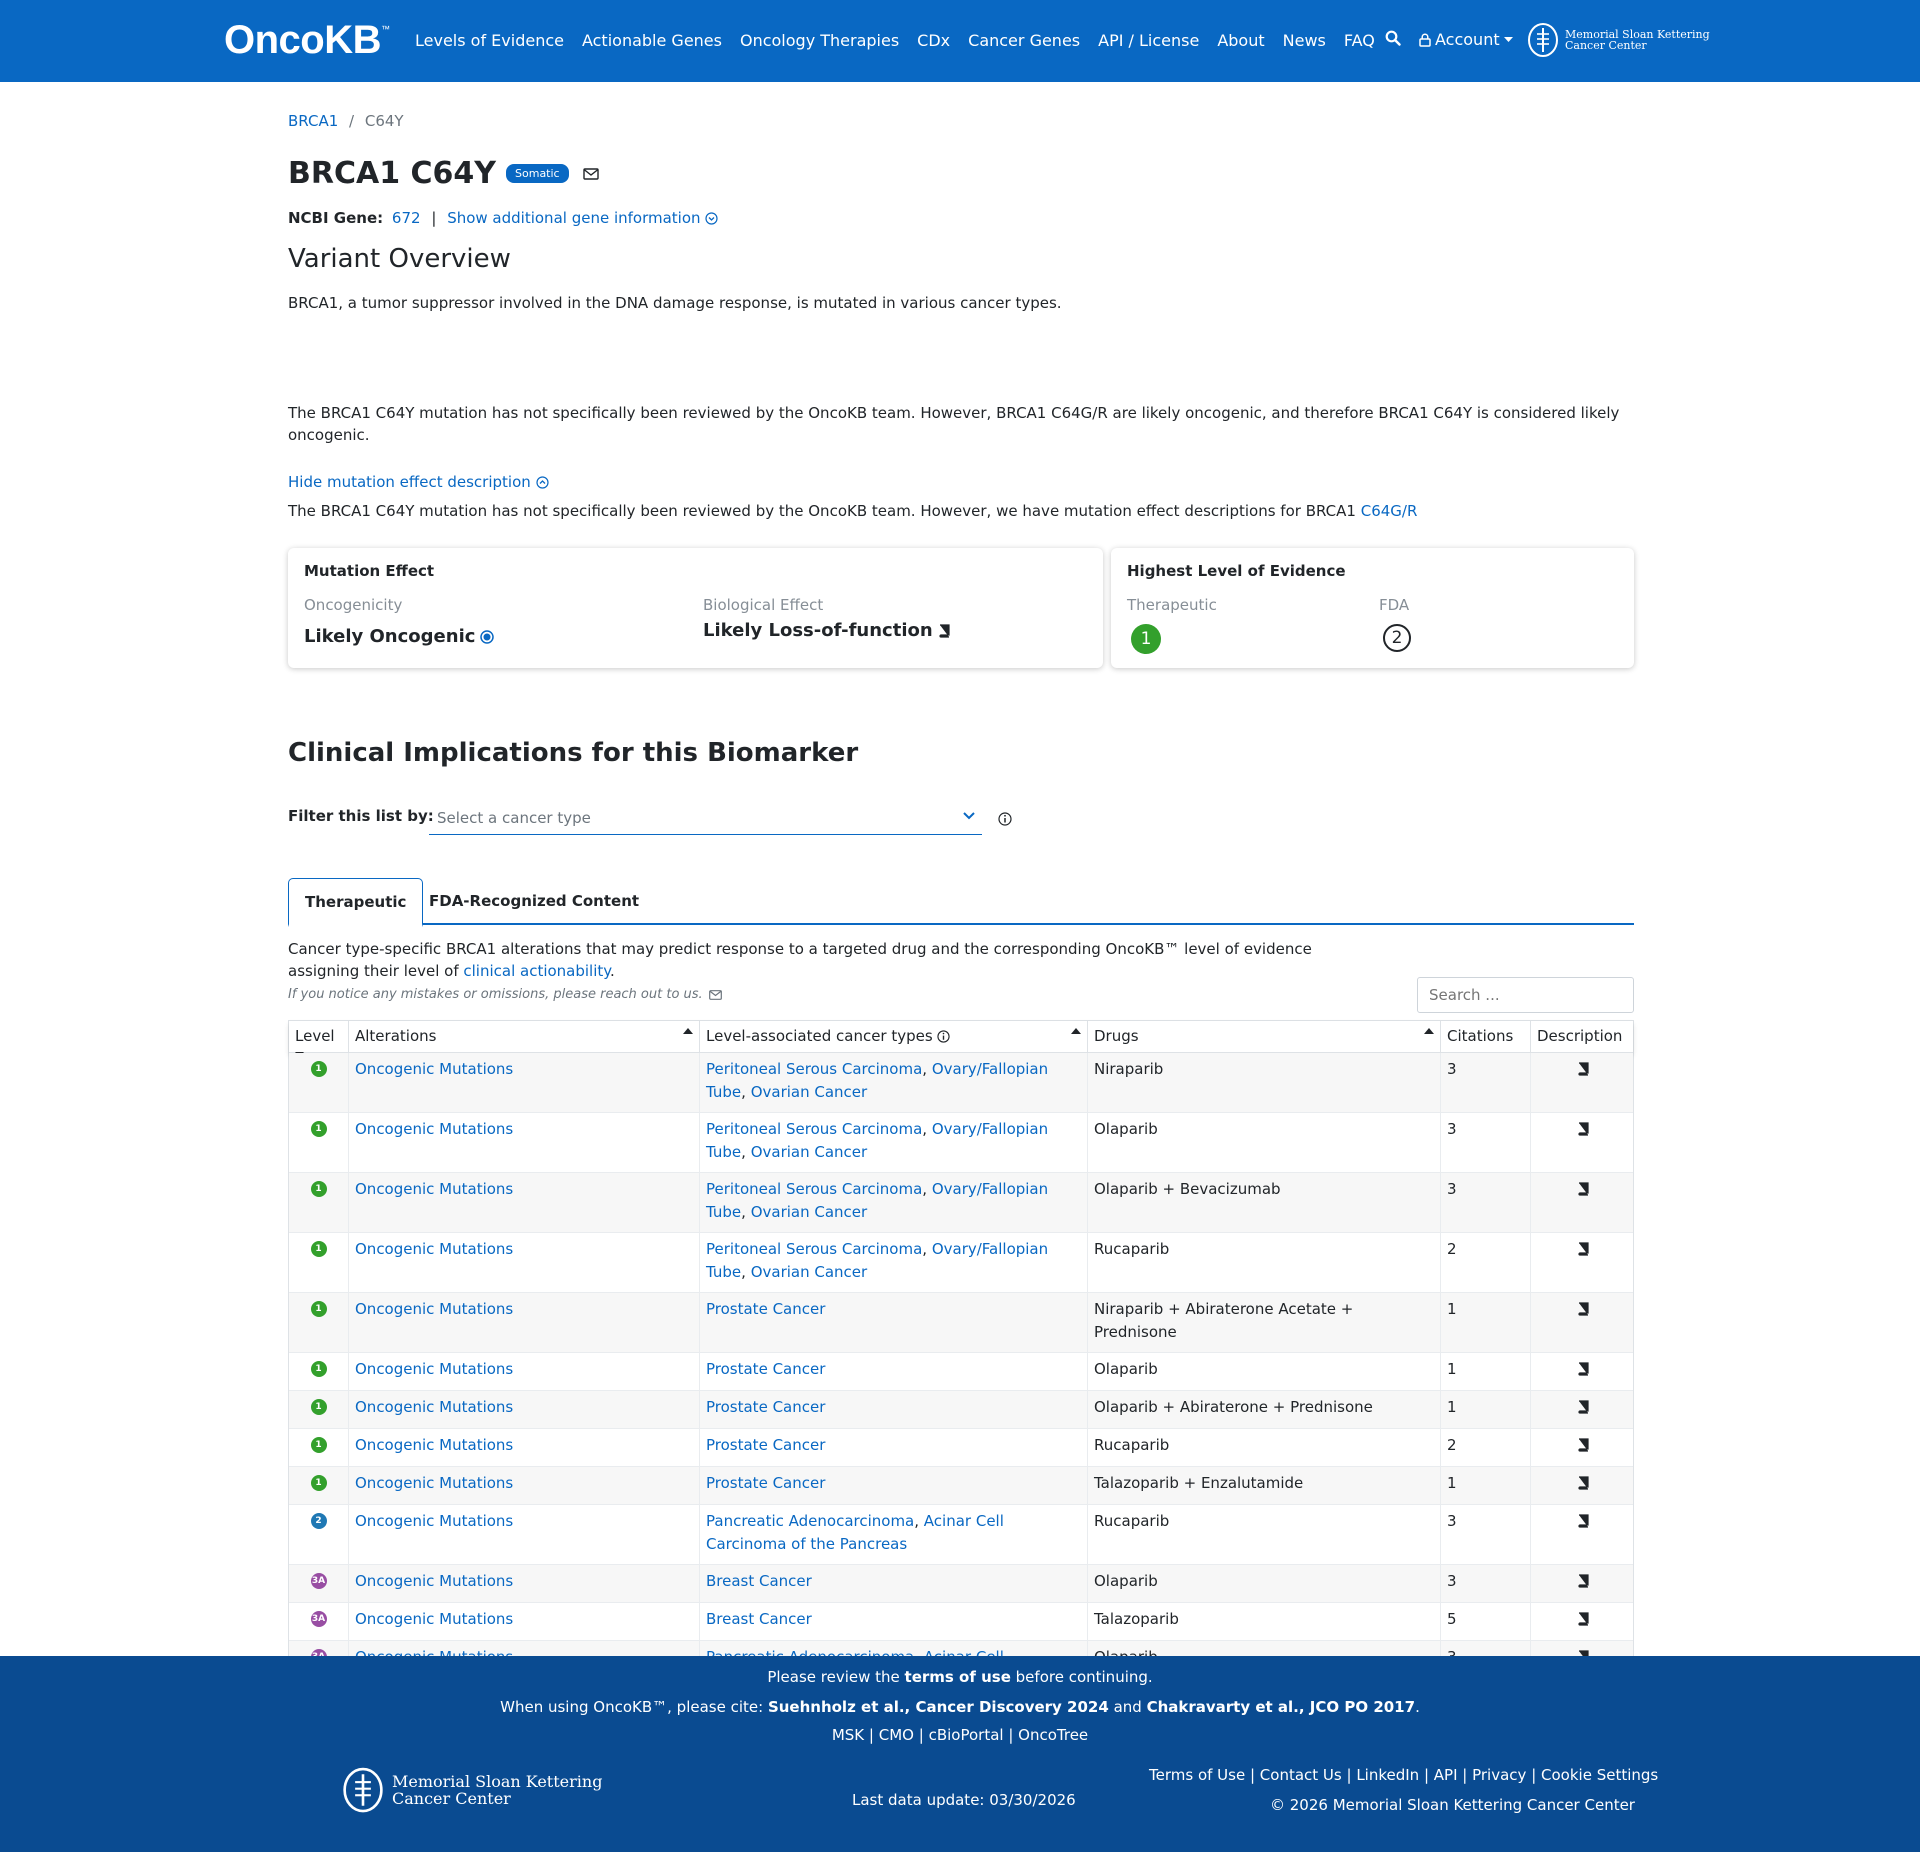 The height and width of the screenshot is (1852, 1920). What do you see at coordinates (705, 818) in the screenshot?
I see `cancer-type-select: Select a cancer type` at bounding box center [705, 818].